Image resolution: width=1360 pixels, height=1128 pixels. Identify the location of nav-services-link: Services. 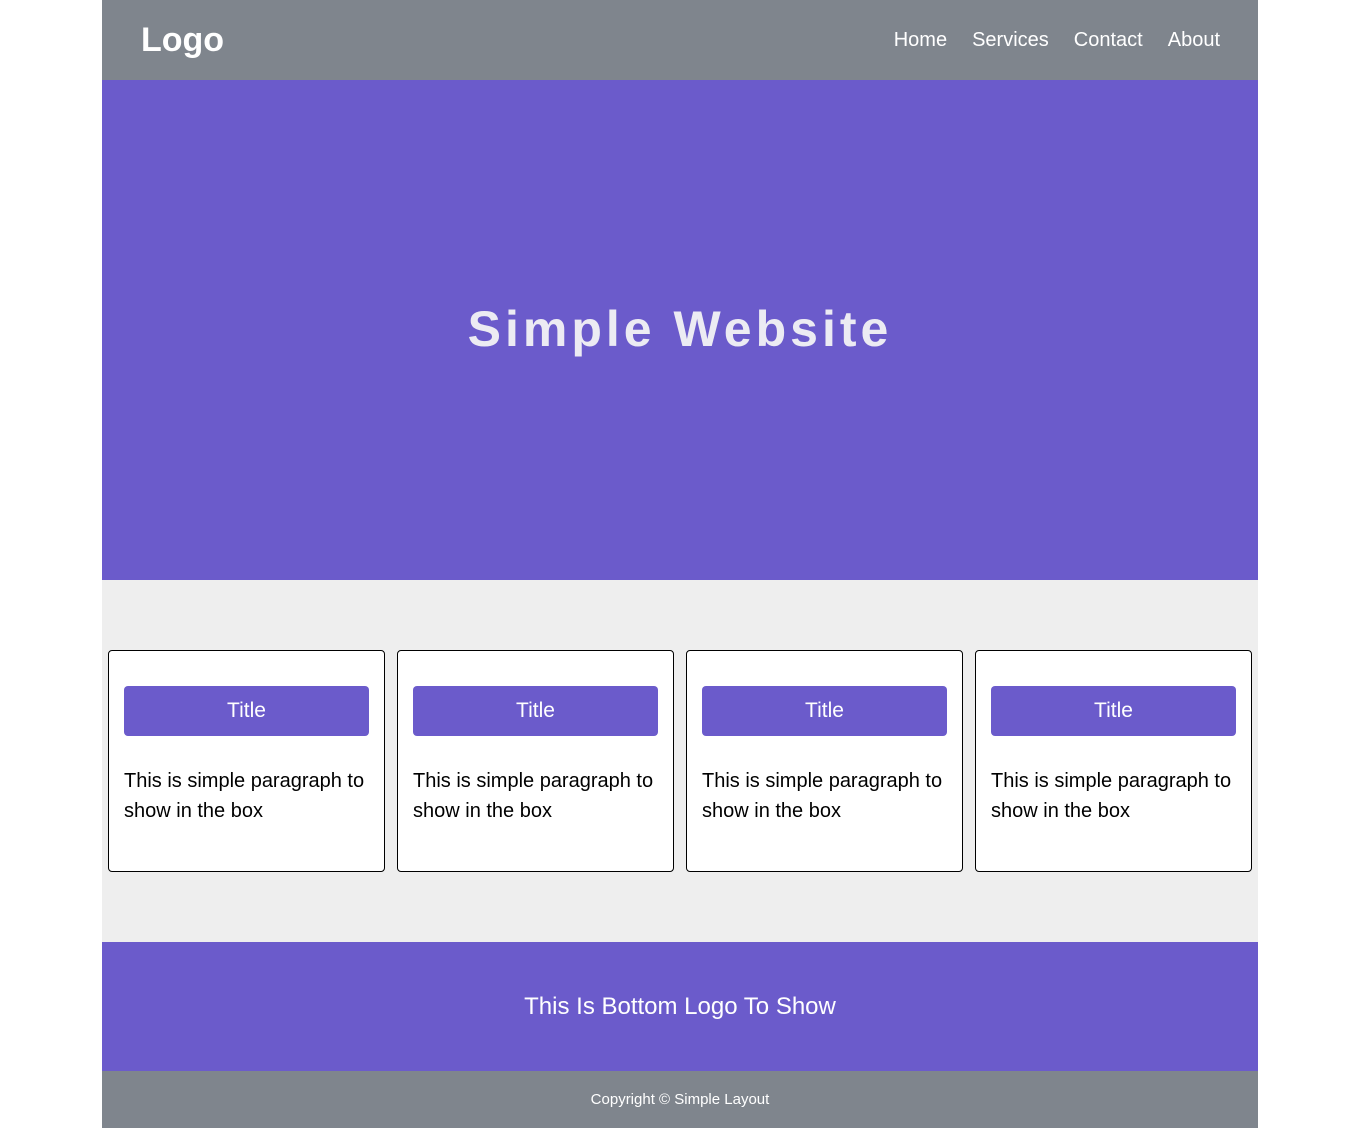
(1010, 40).